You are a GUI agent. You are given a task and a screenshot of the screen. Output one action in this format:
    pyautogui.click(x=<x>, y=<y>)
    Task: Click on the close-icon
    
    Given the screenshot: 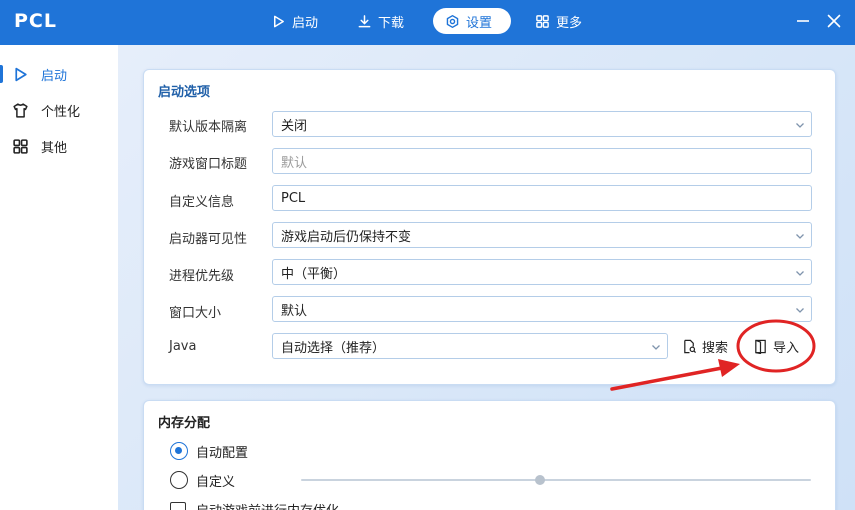 What is the action you would take?
    pyautogui.click(x=834, y=21)
    